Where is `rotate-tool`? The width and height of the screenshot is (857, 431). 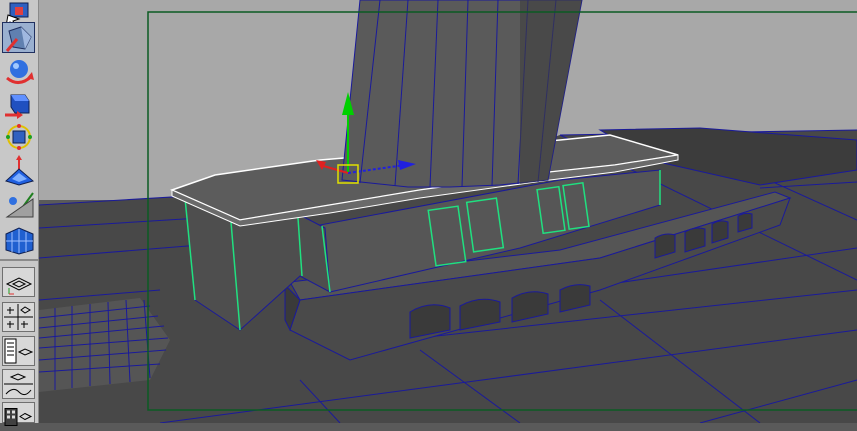 rotate-tool is located at coordinates (18, 103).